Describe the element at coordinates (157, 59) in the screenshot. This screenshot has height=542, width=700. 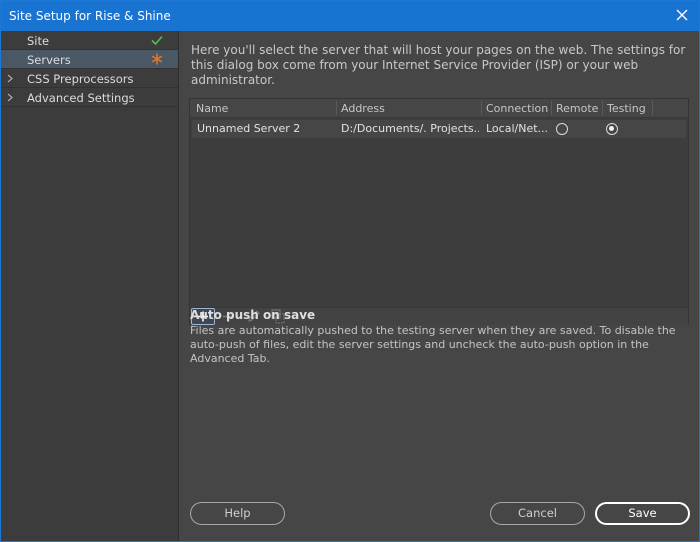
I see `asterisk-icon` at that location.